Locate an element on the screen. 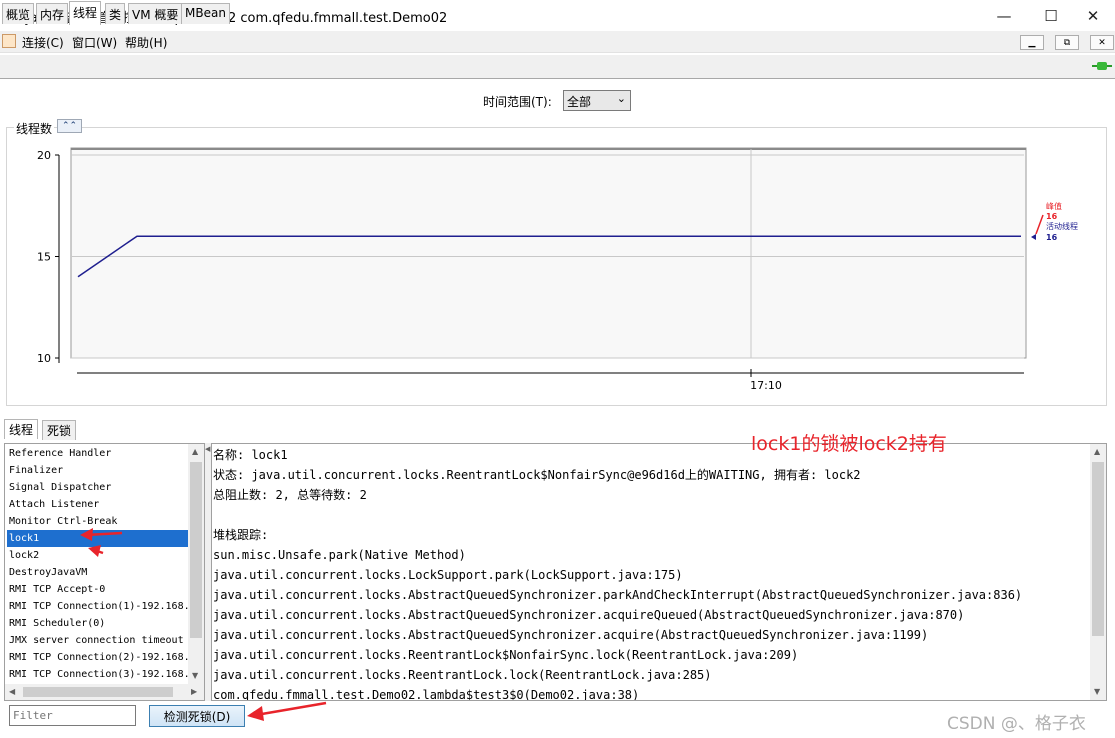 This screenshot has width=1115, height=738. time-range-value: 全部 is located at coordinates (579, 102).